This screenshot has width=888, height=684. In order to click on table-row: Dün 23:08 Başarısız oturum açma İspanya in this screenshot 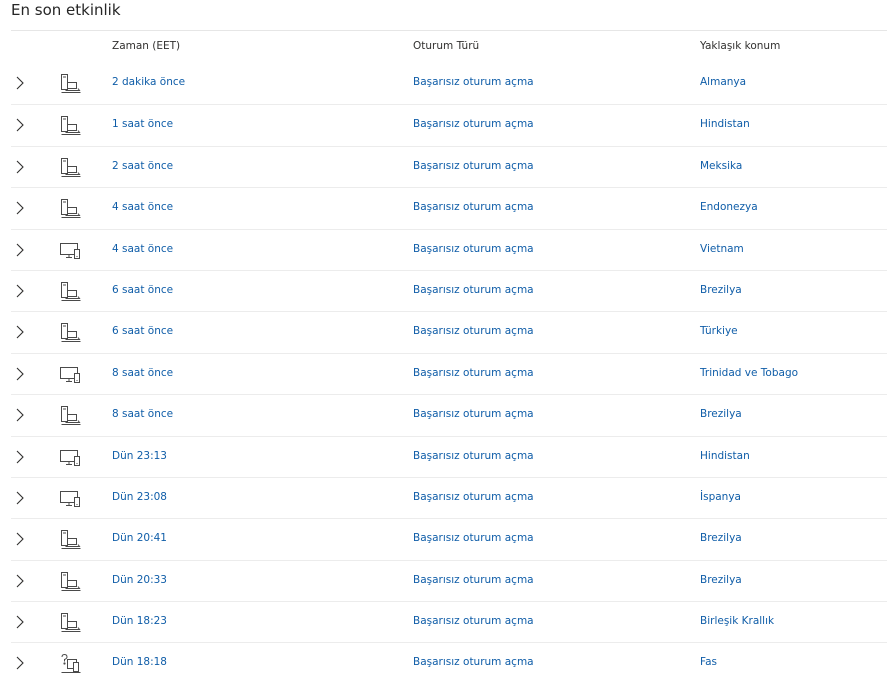, I will do `click(449, 497)`.